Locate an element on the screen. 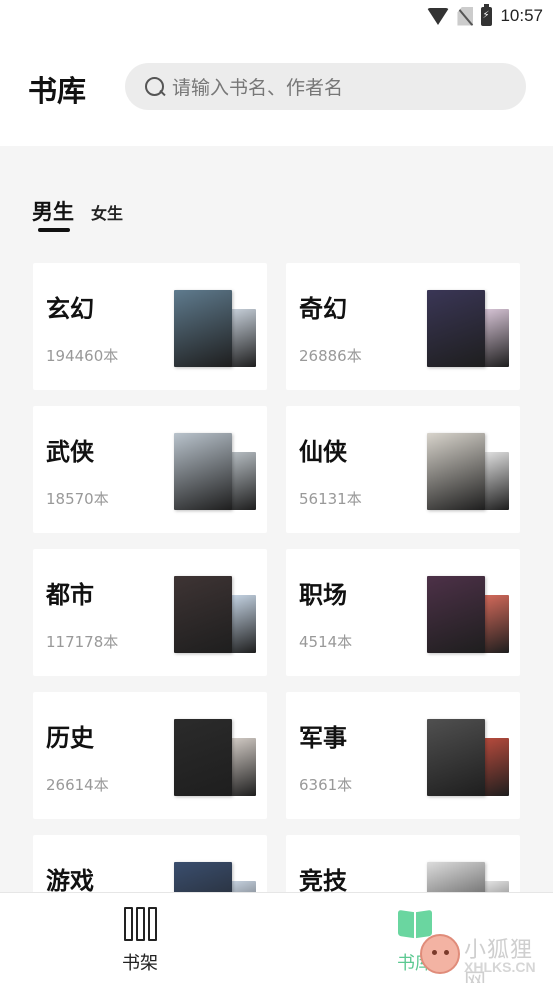  category-name: 奇幻 is located at coordinates (323, 309).